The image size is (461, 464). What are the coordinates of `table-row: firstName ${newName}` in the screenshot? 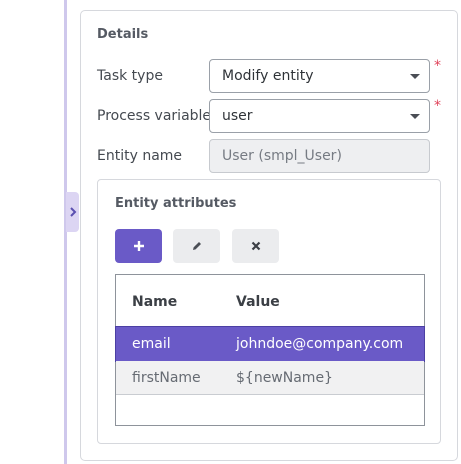 It's located at (270, 378).